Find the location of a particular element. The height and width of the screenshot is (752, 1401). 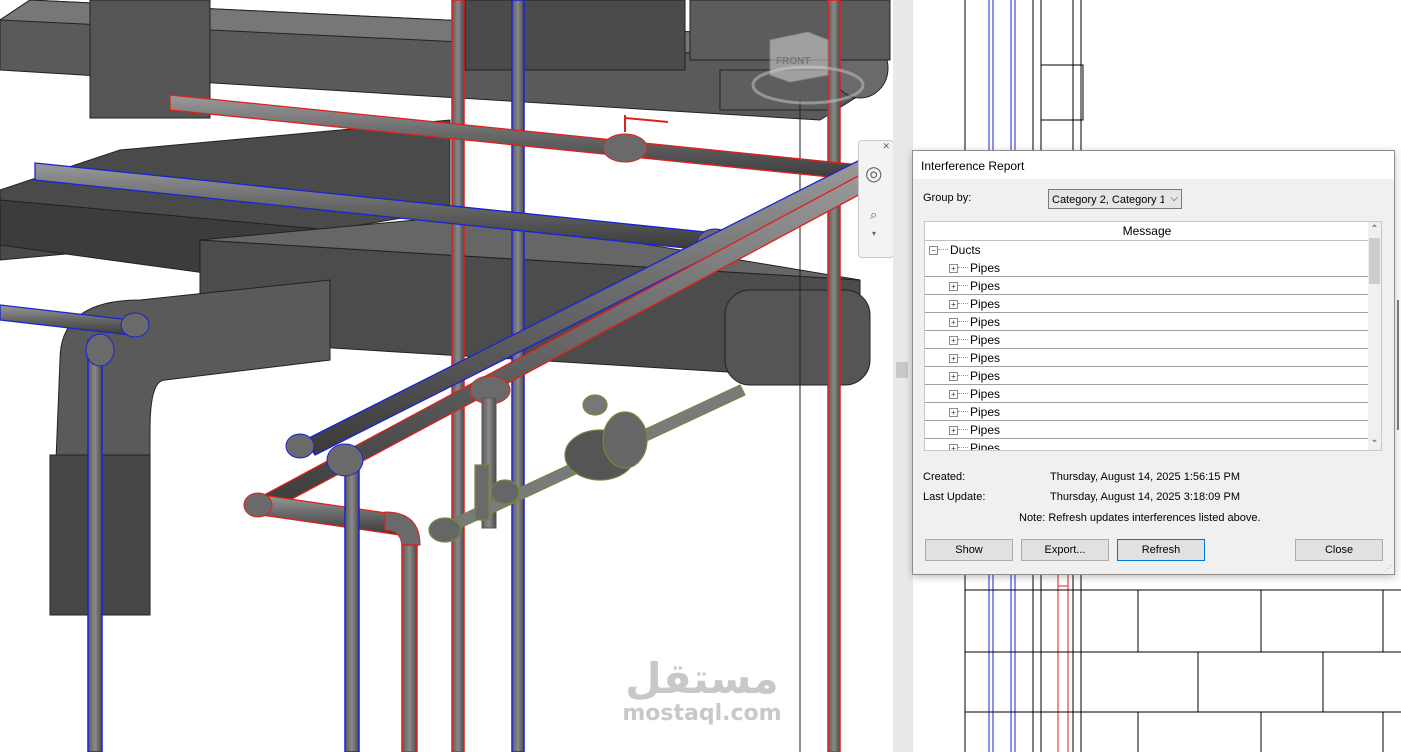

view-splitter is located at coordinates (903, 376).